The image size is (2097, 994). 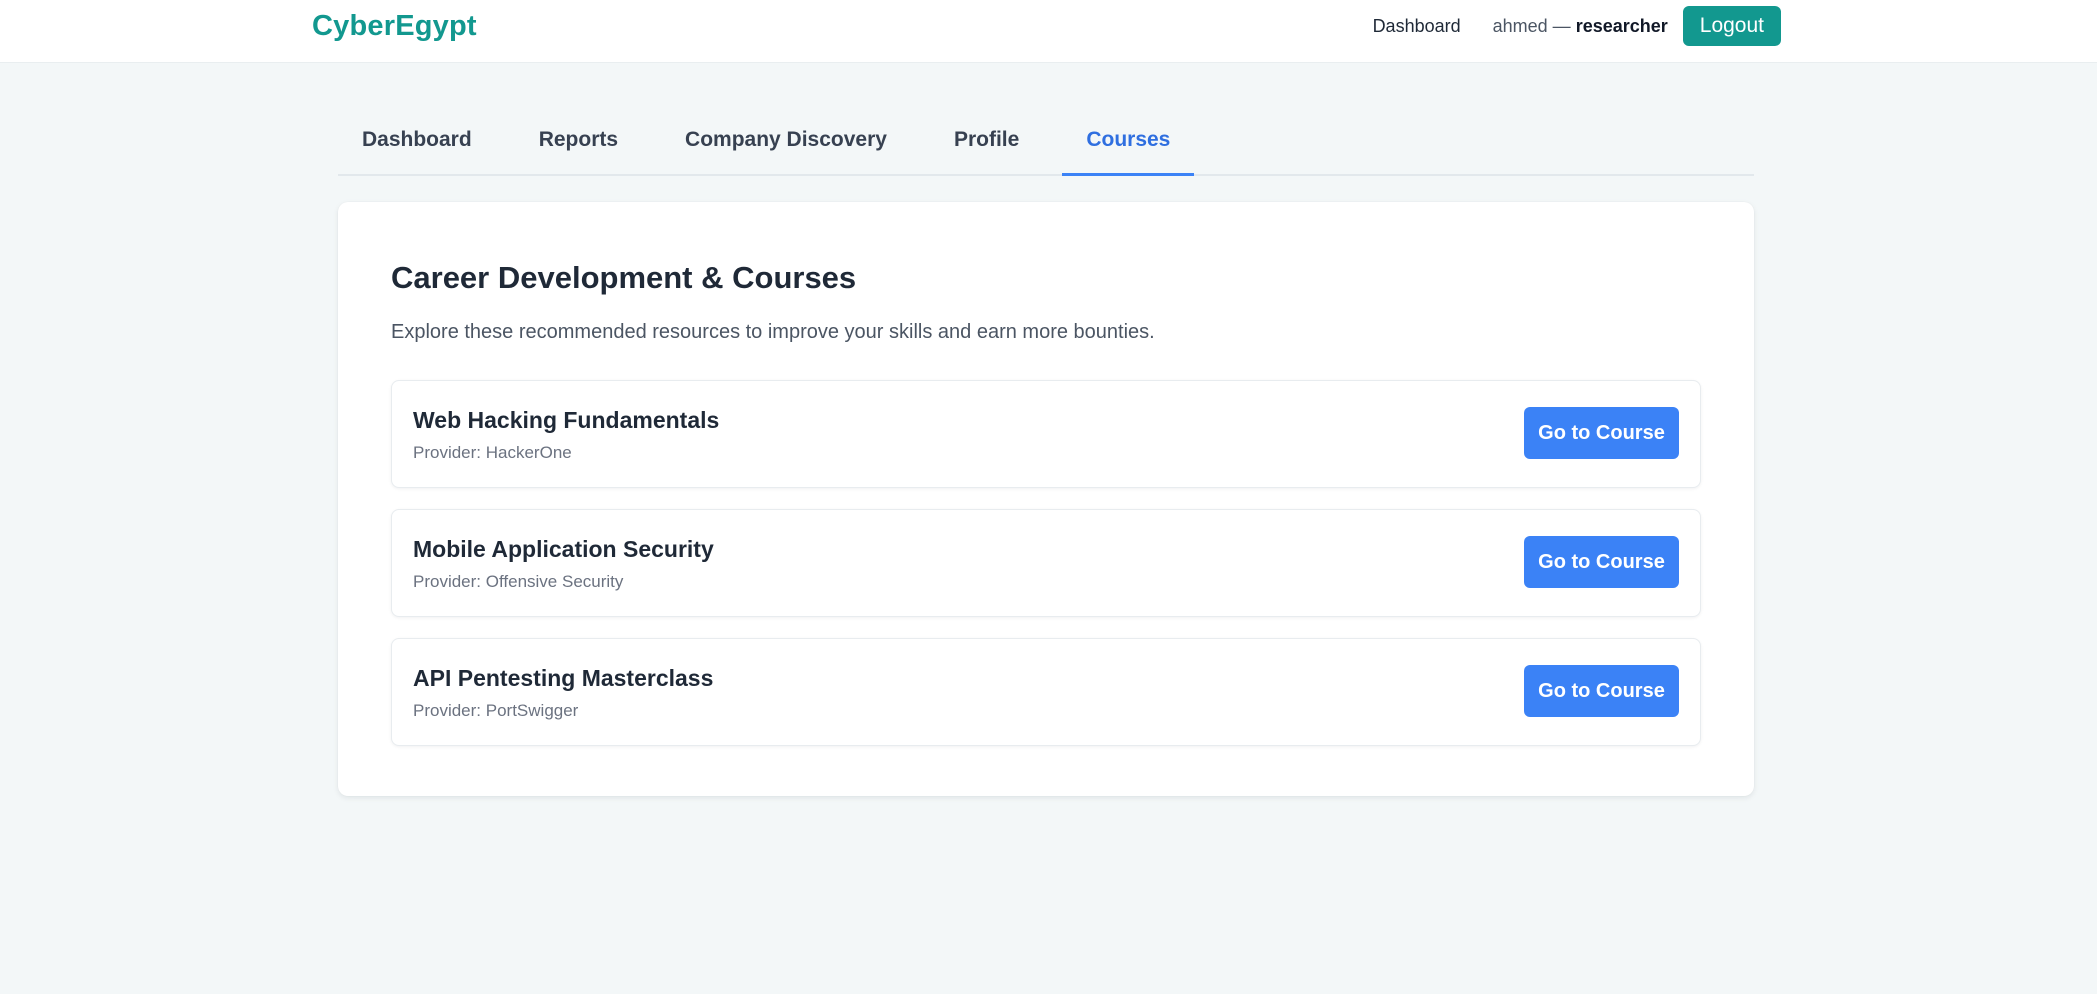 What do you see at coordinates (496, 710) in the screenshot?
I see `course-provider: Provider: PortSwigger` at bounding box center [496, 710].